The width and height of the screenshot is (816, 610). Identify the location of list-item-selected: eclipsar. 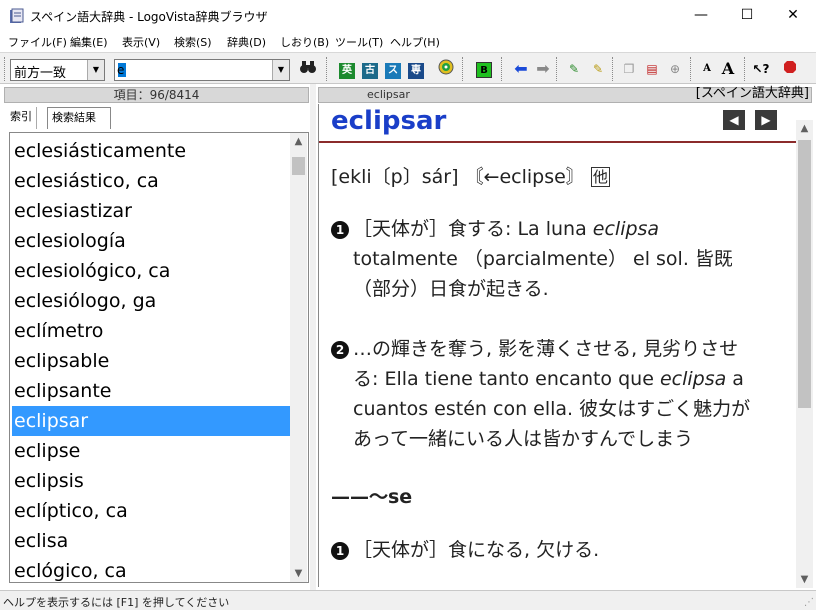
(151, 421).